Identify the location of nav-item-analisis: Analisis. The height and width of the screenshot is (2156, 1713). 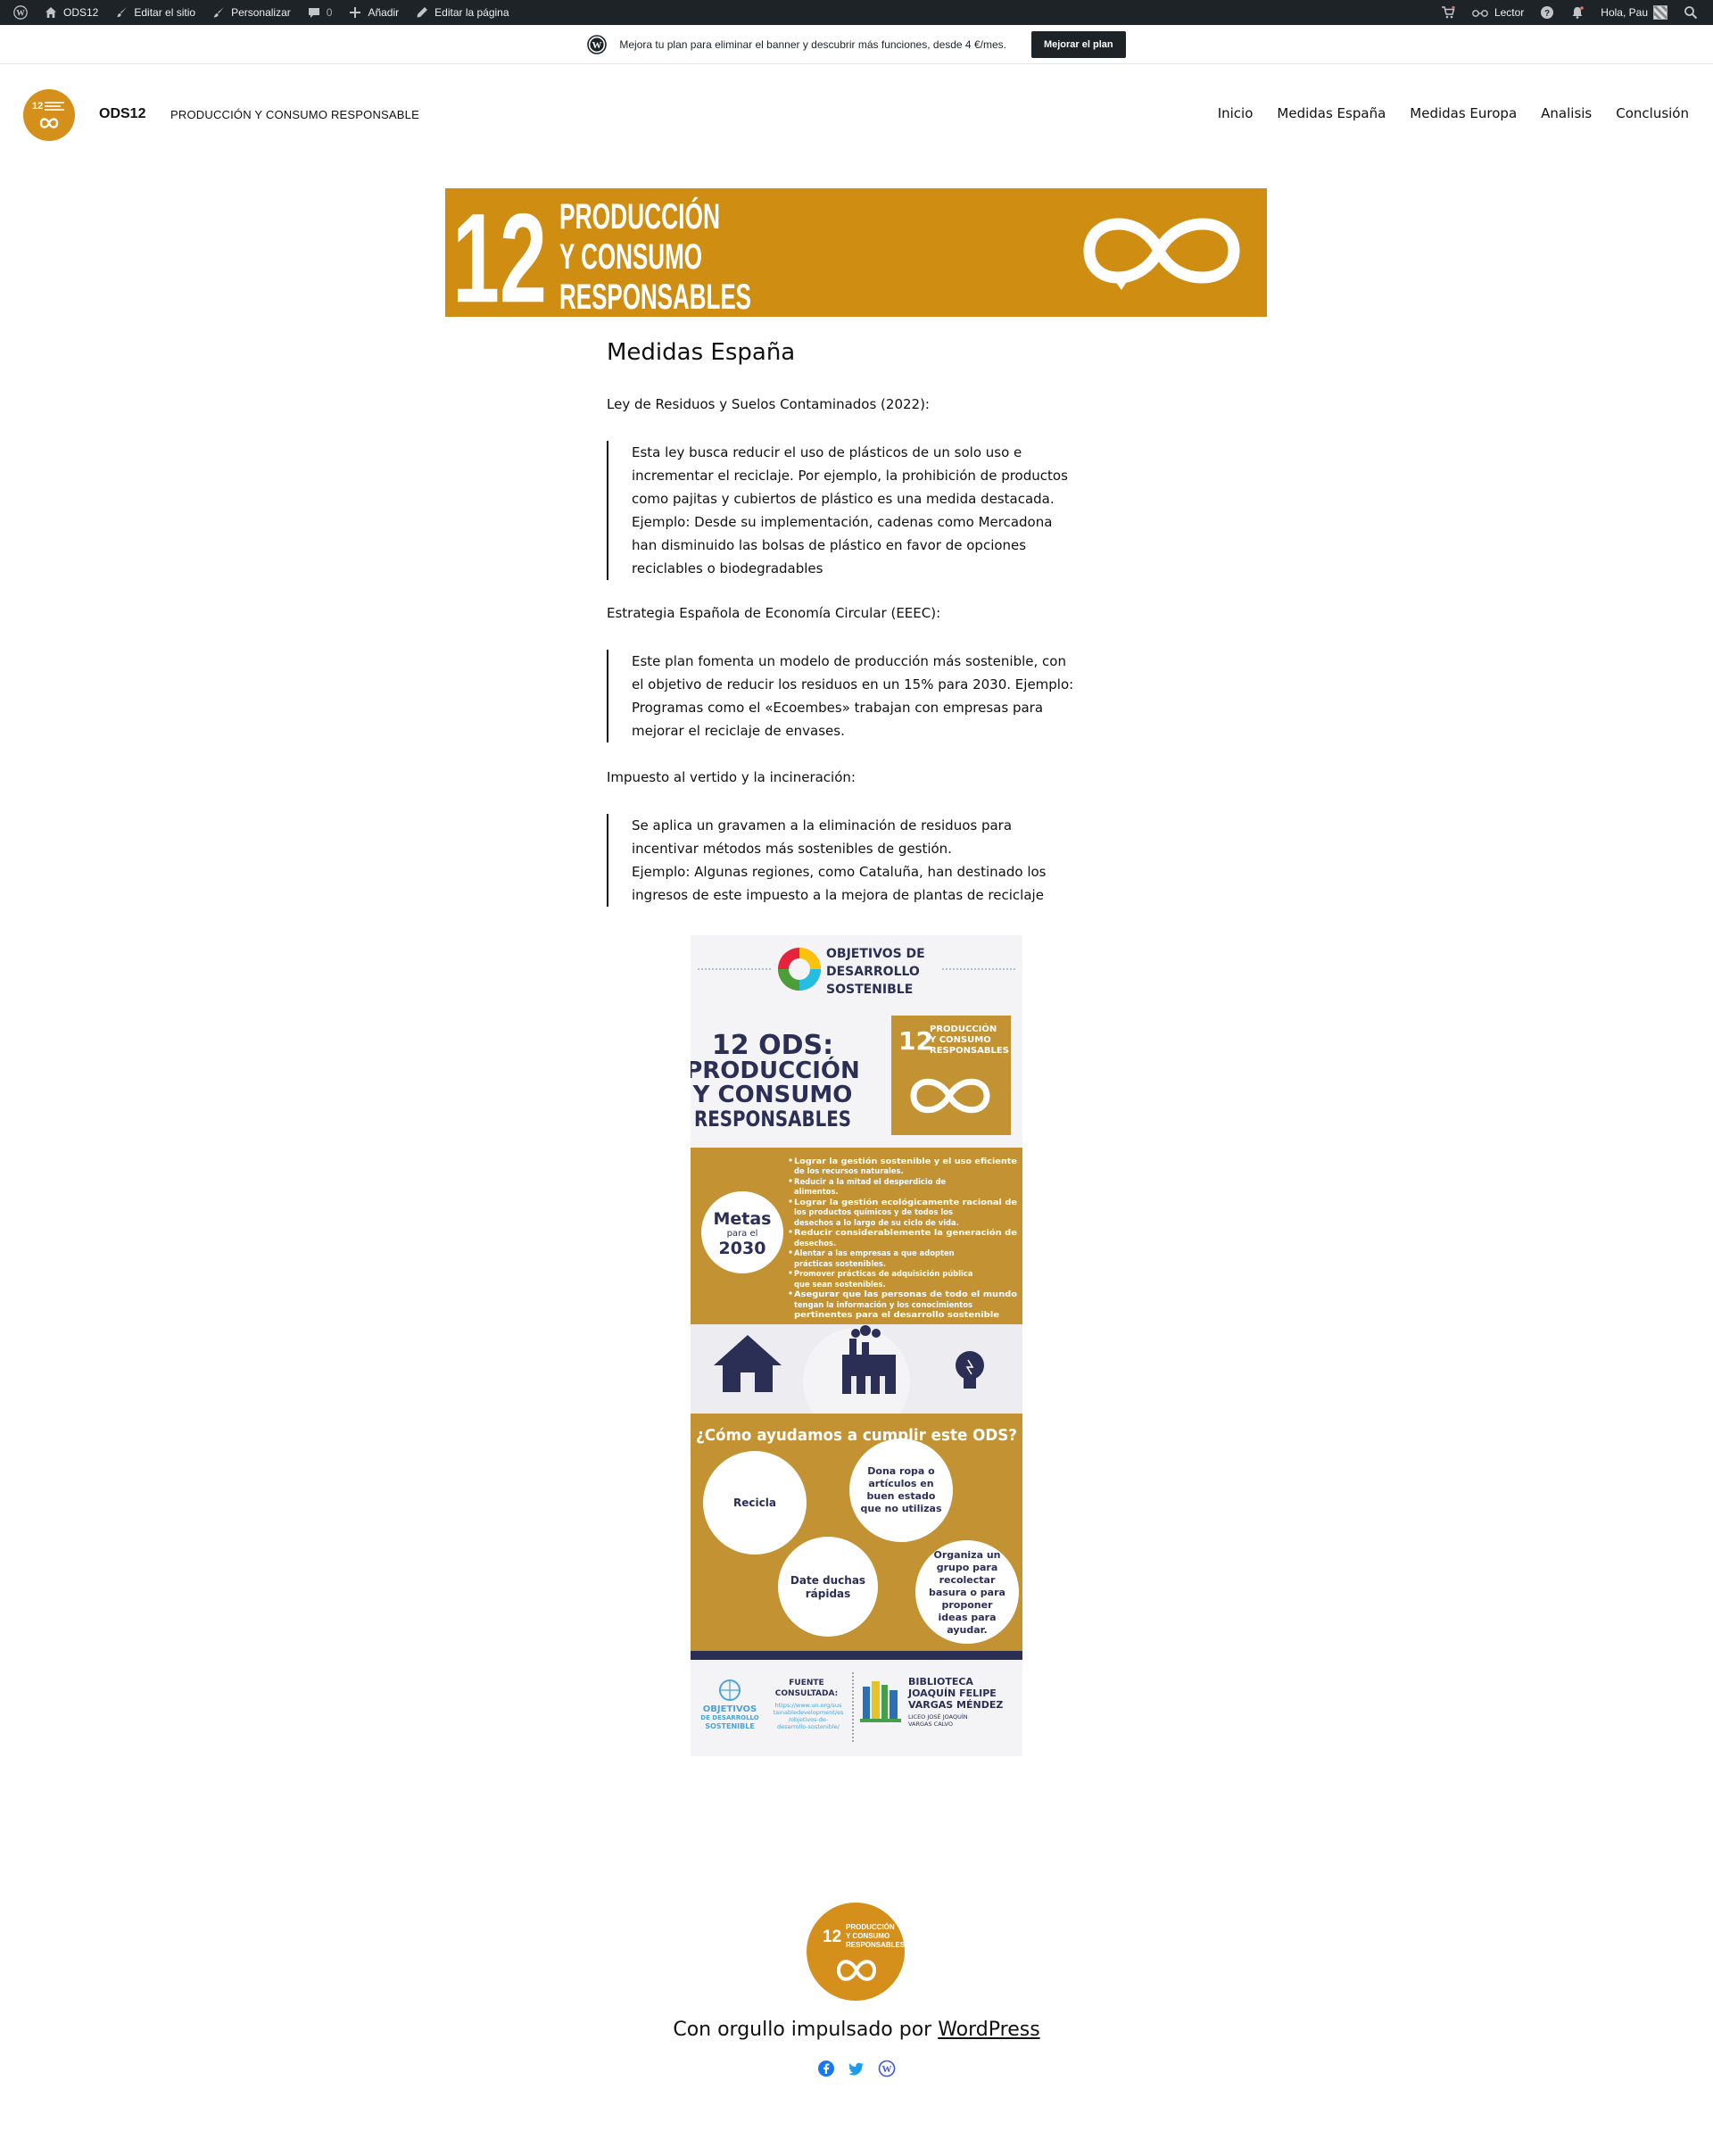
(1566, 113).